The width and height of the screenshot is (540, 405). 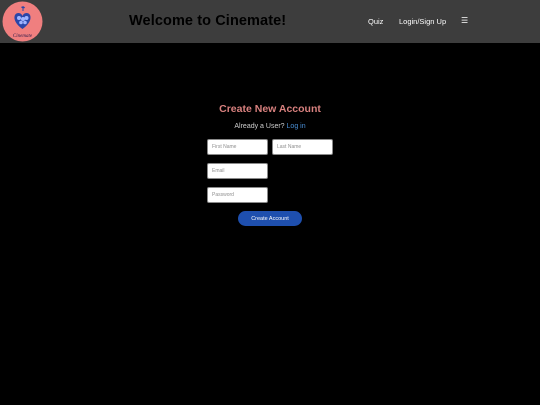 I want to click on logo-text: Cinemate, so click(x=23, y=36).